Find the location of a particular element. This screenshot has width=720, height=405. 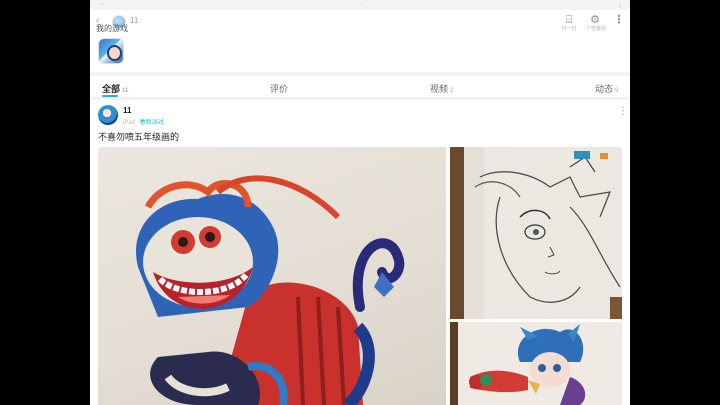

tab-review: 评价 is located at coordinates (279, 88).